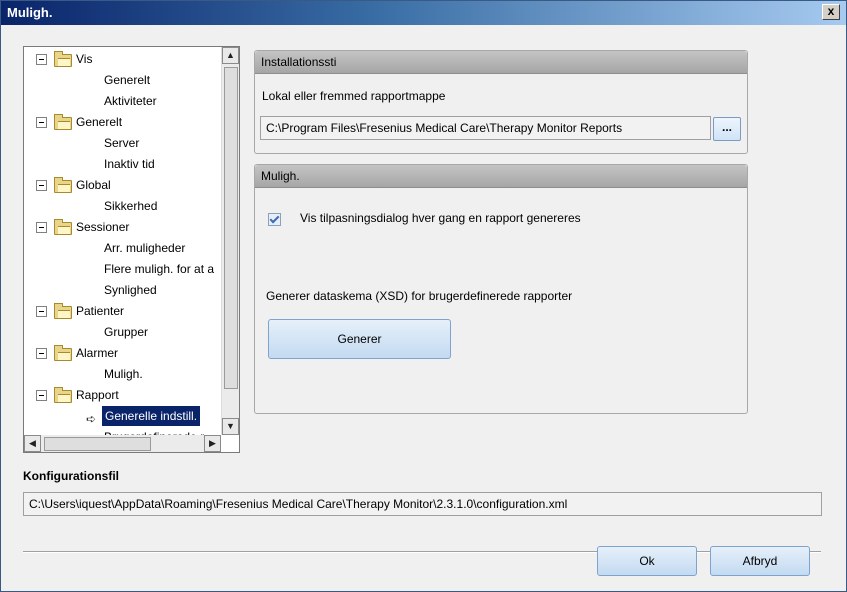 The width and height of the screenshot is (847, 592). What do you see at coordinates (212, 443) in the screenshot?
I see `scroll-right-button: ▶` at bounding box center [212, 443].